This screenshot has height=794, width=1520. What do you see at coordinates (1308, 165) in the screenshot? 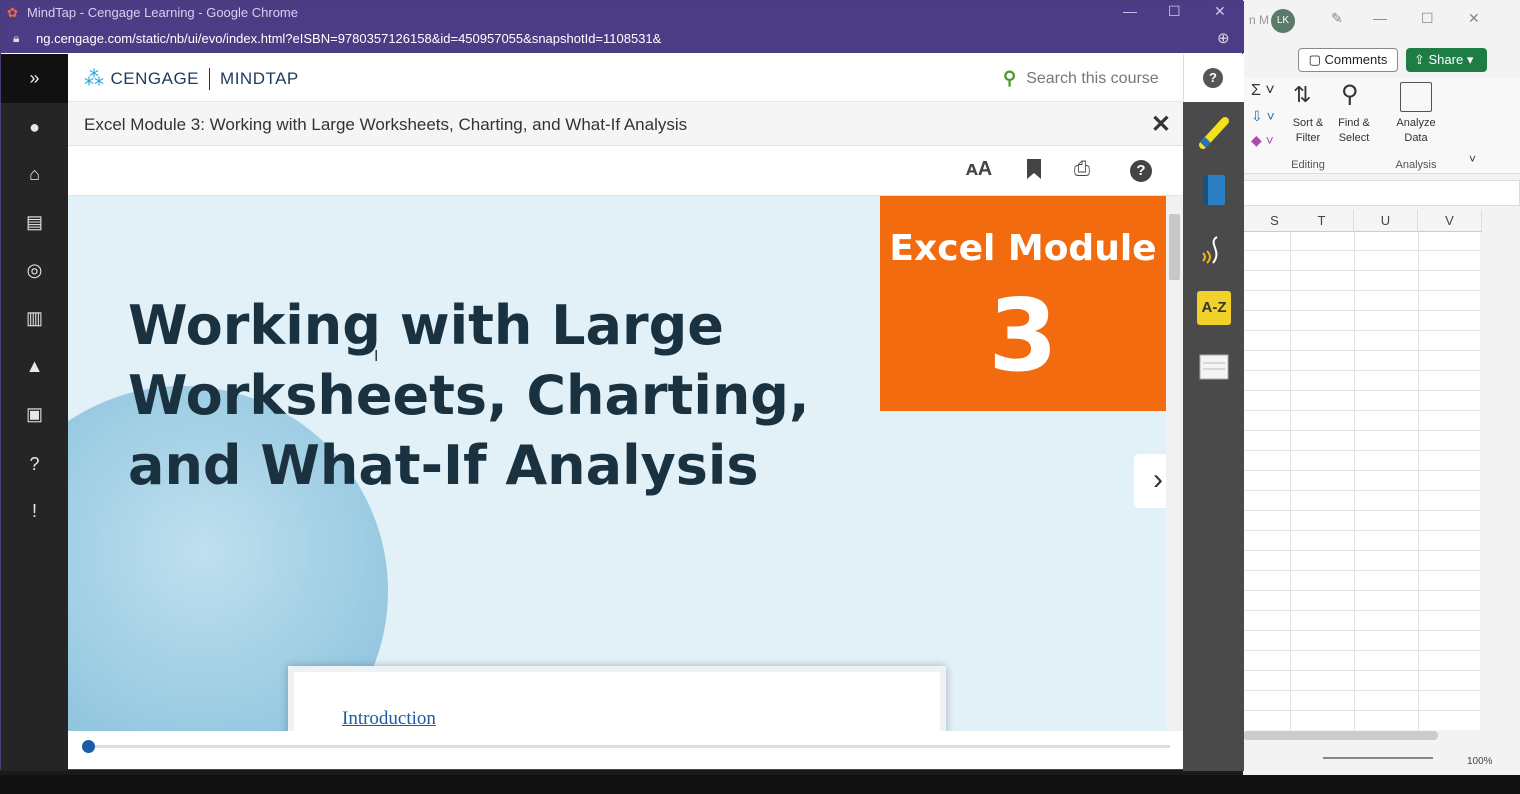
I see `group-editing-label: Editing` at bounding box center [1308, 165].